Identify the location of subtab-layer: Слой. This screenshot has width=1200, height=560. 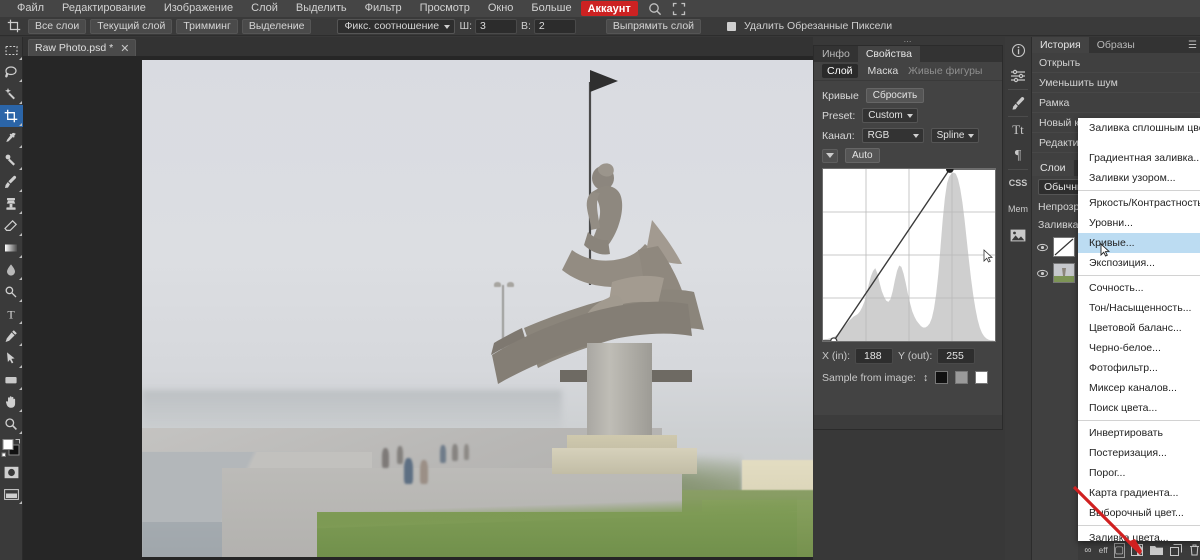
(840, 71).